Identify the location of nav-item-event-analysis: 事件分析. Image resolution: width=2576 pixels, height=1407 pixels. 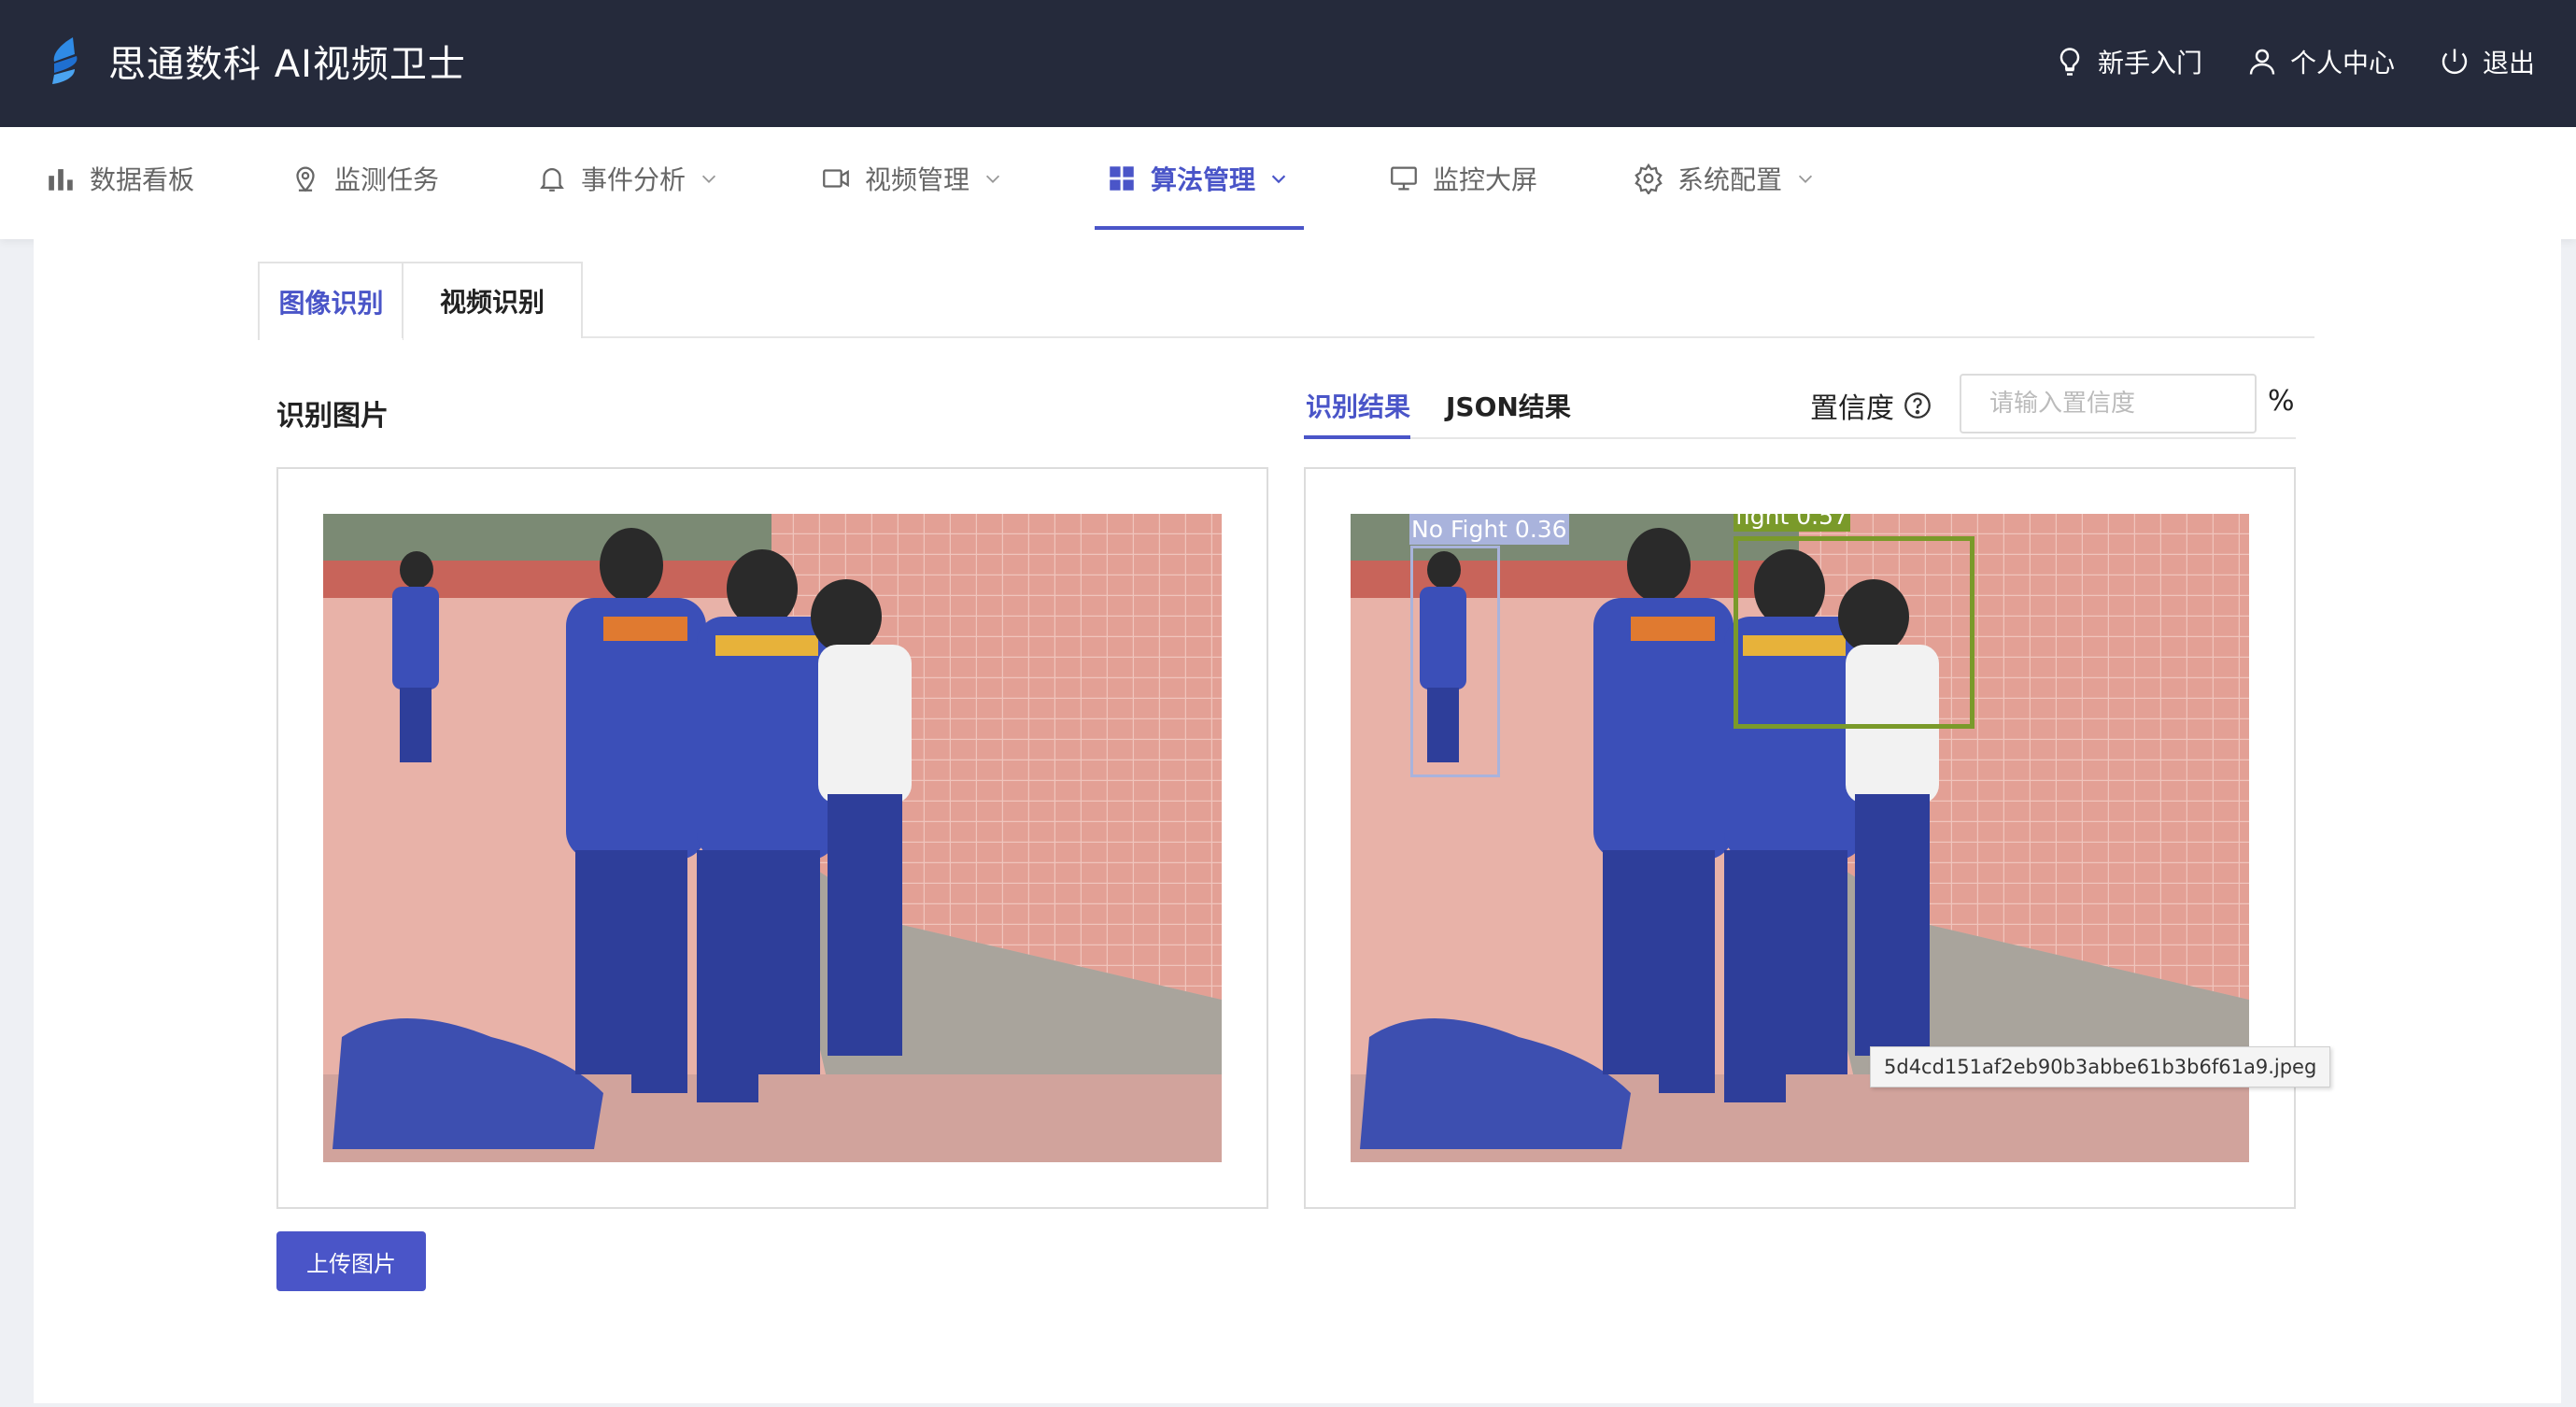
(627, 178).